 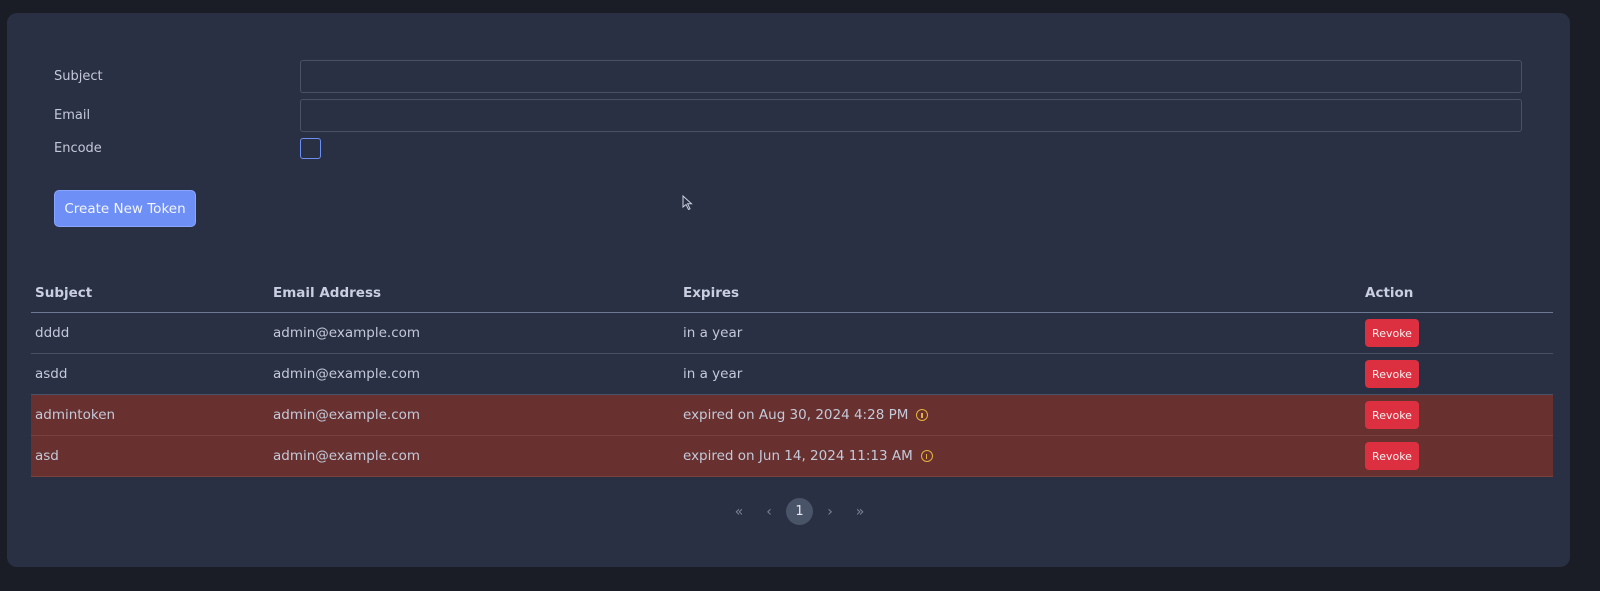 I want to click on header-expires: Expires, so click(x=711, y=292).